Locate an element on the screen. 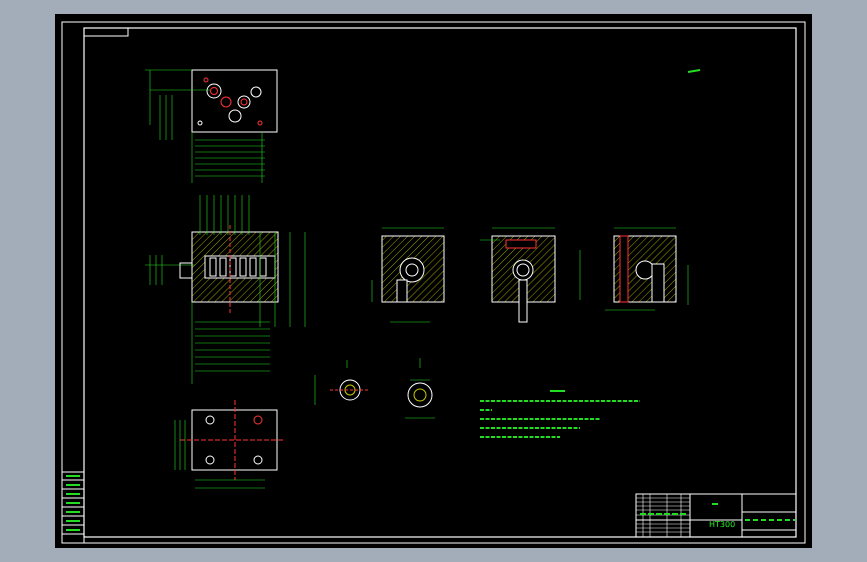  material-label: HT300 is located at coordinates (722, 524).